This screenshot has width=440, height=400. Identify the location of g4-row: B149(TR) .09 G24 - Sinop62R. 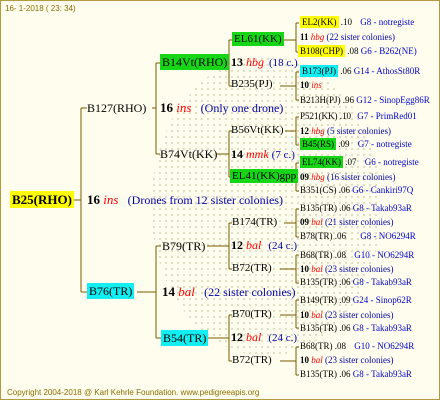
(356, 300).